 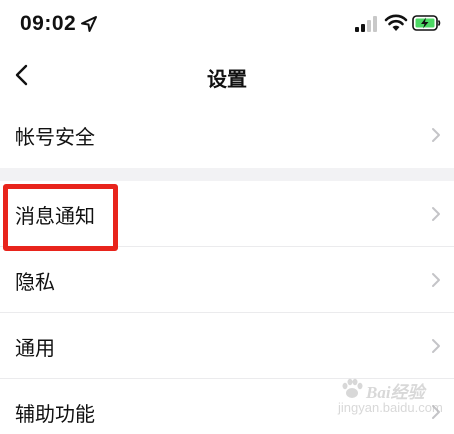 I want to click on group-separator, so click(x=227, y=174).